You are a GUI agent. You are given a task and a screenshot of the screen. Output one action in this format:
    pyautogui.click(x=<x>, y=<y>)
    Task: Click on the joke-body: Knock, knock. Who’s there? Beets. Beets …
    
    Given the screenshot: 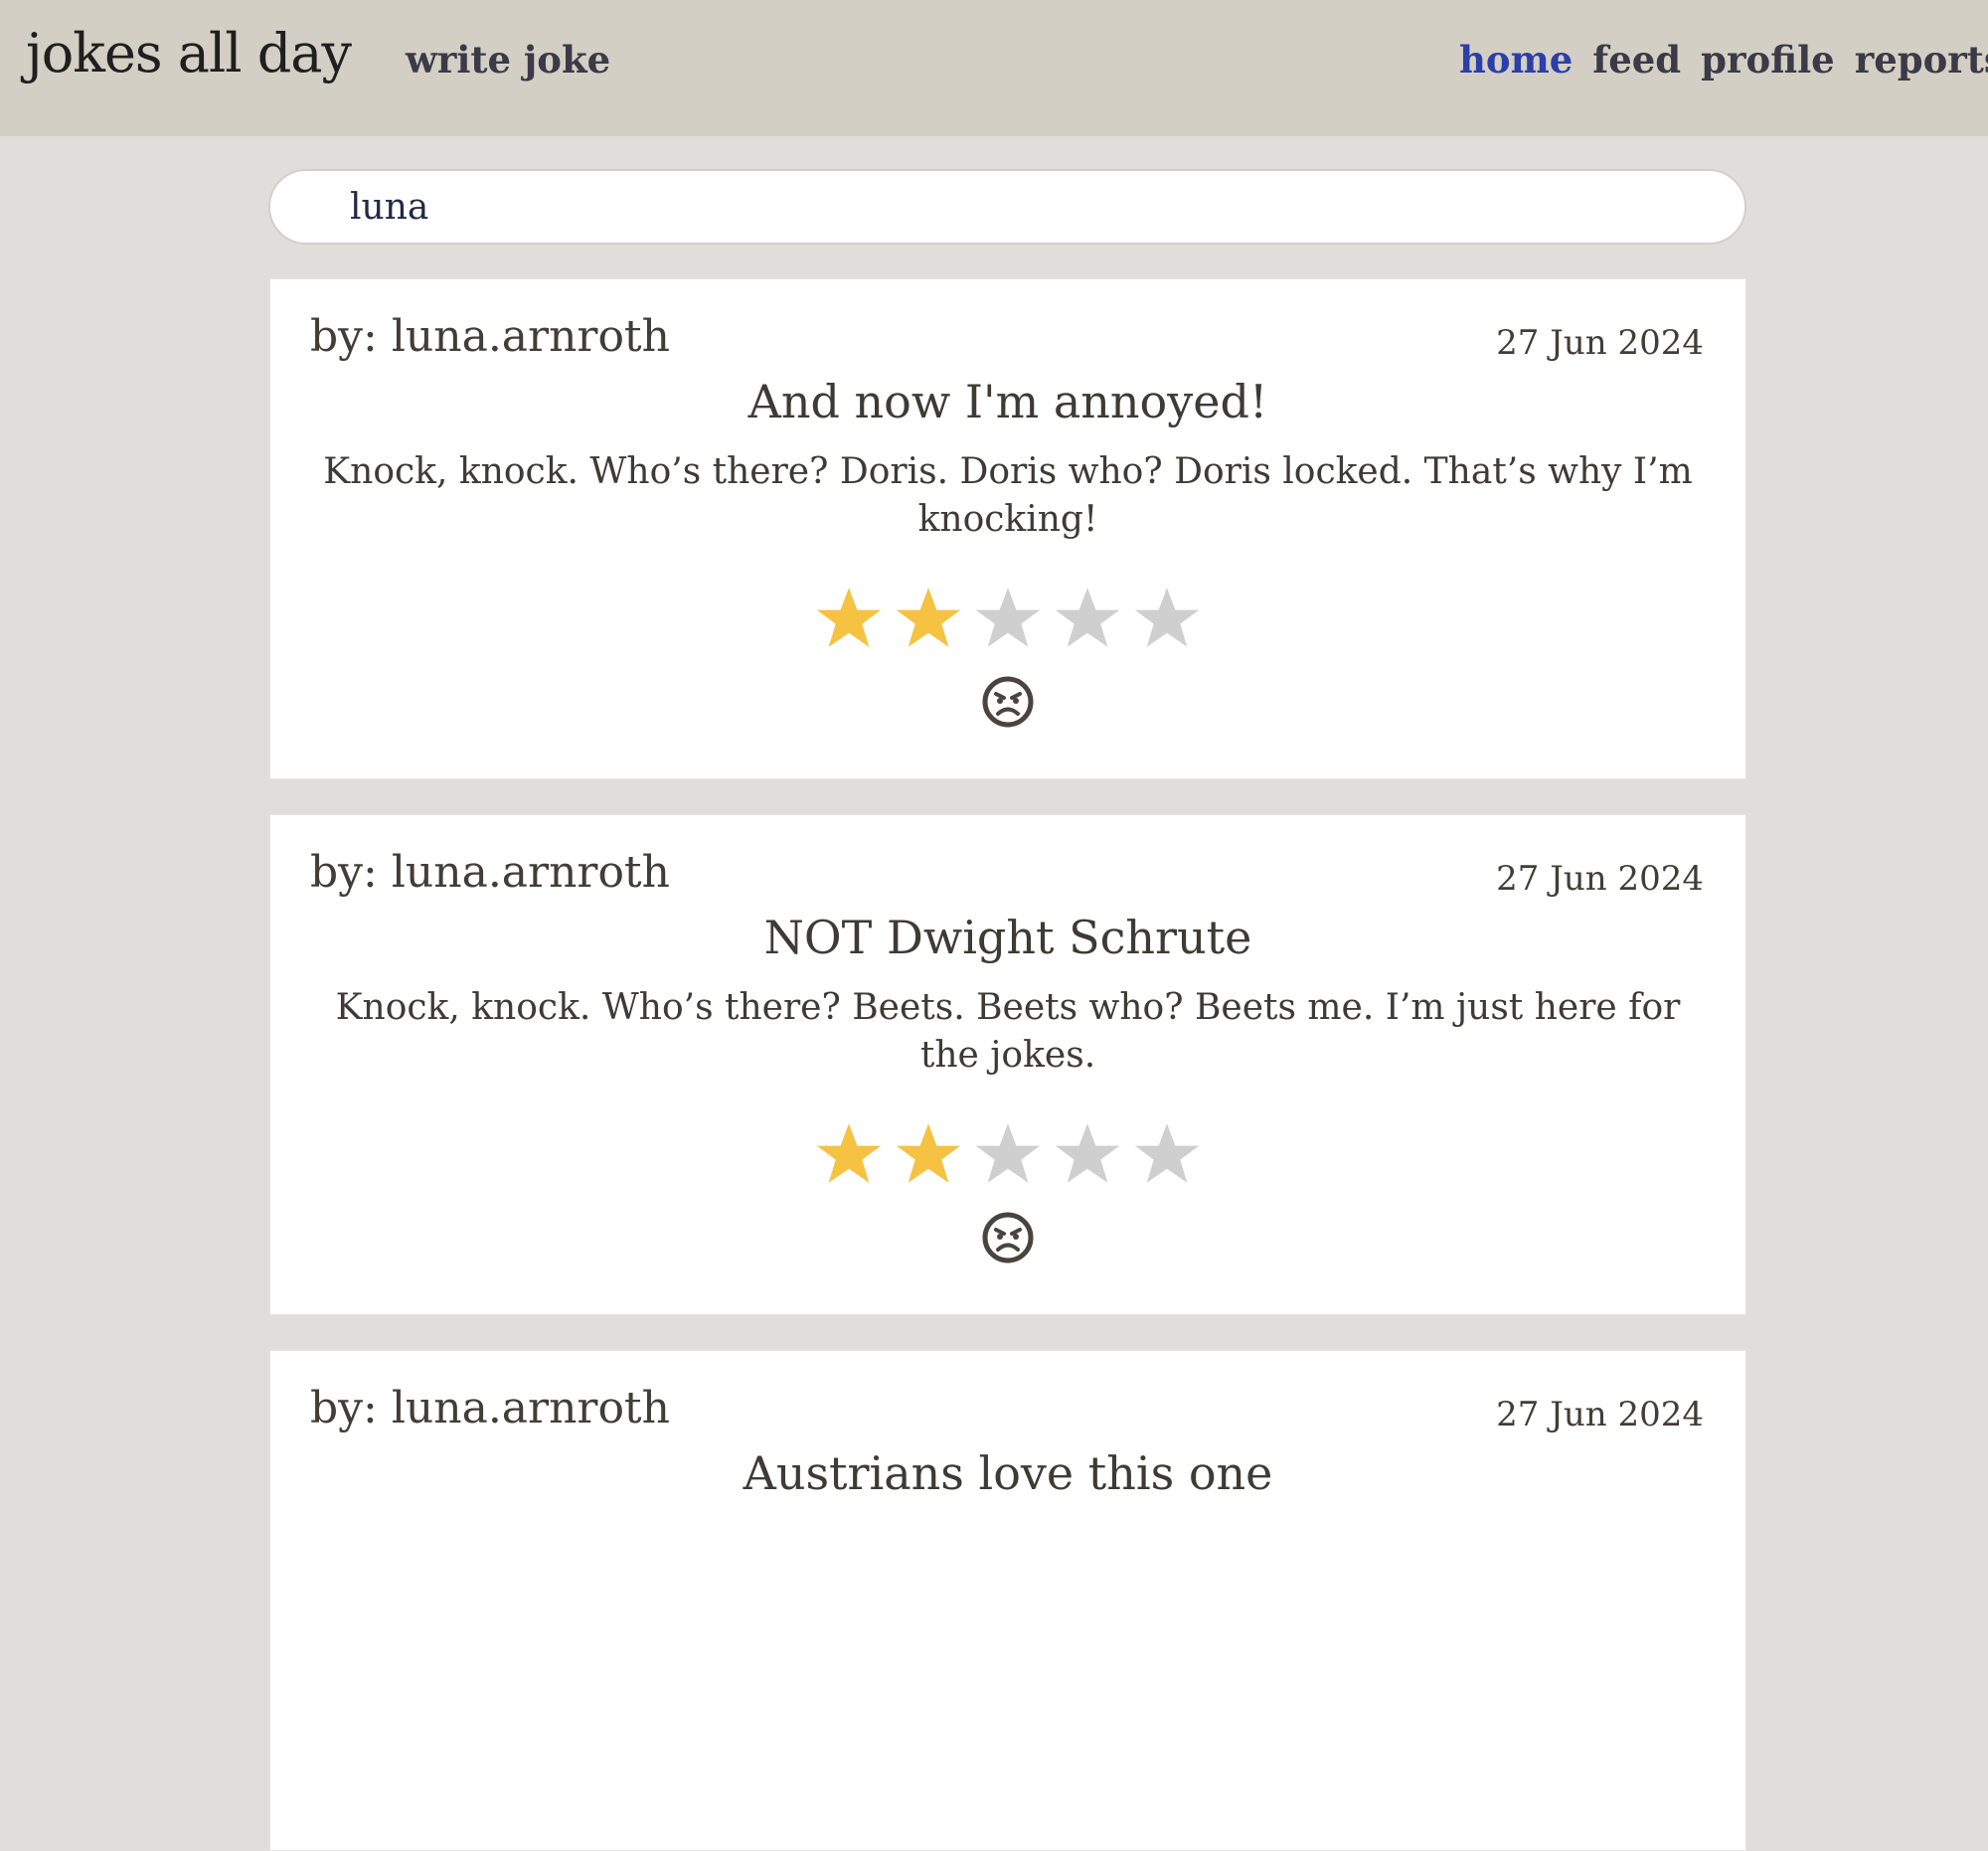 What is the action you would take?
    pyautogui.click(x=1008, y=1031)
    